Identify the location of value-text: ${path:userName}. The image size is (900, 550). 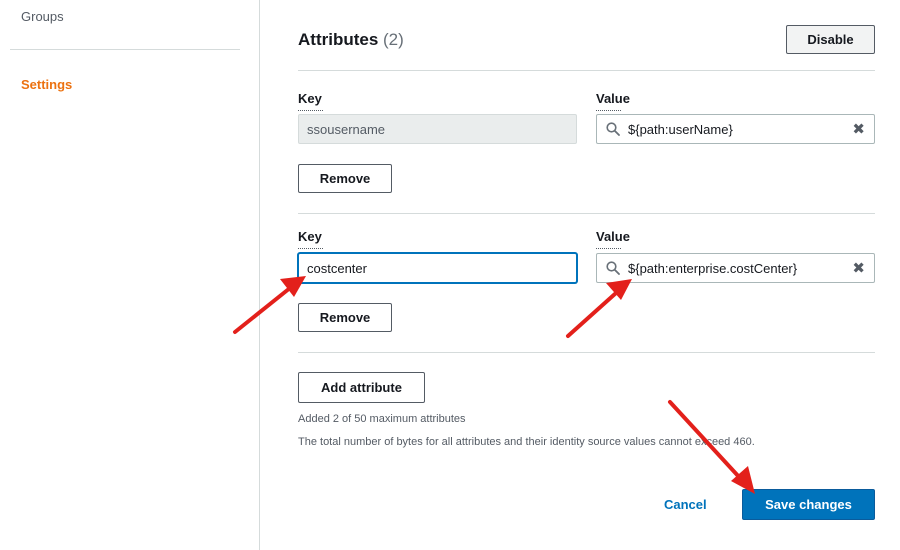
(680, 129).